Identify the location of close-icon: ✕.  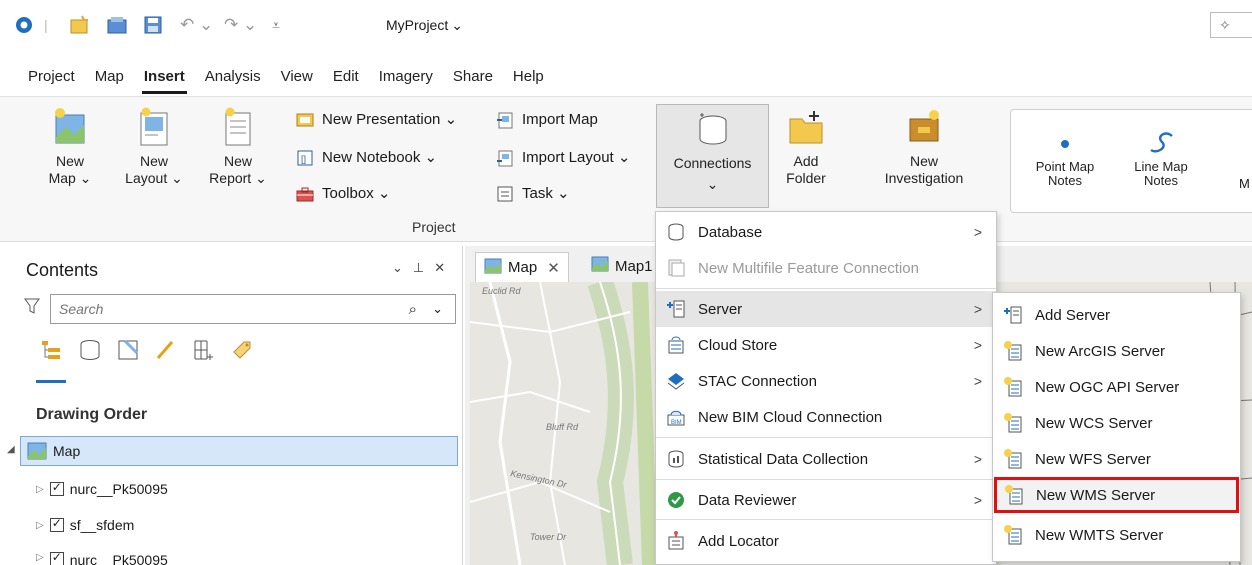
(553, 268).